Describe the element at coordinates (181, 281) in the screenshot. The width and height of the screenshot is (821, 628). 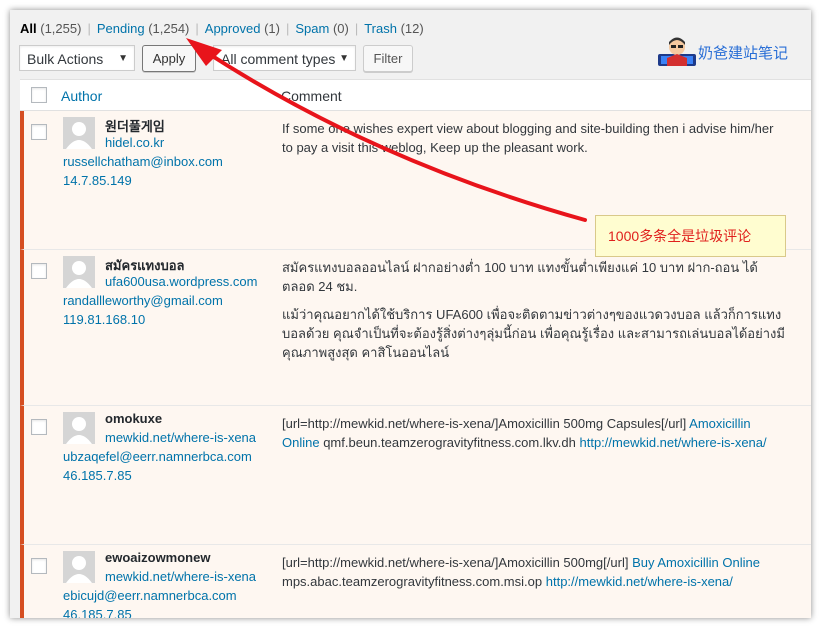
I see `comment-author-url: ufa600usa.wordpress.com` at that location.